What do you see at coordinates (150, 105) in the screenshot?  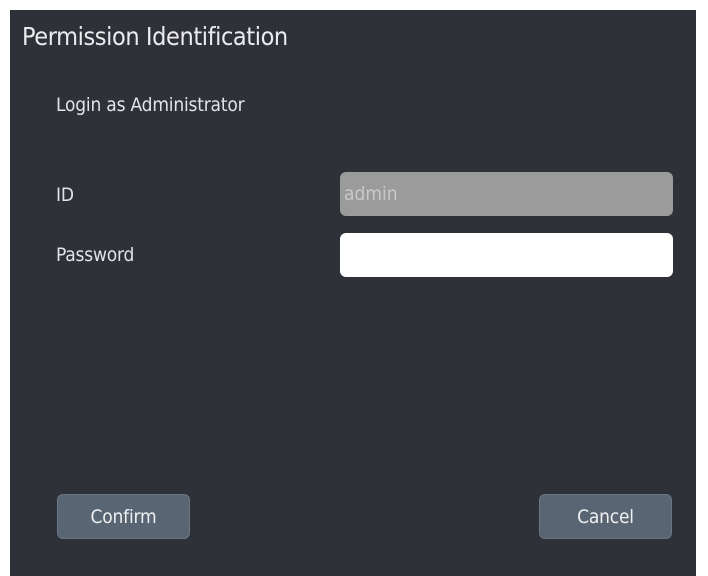 I see `dialog-subtitle: Login as Administrator` at bounding box center [150, 105].